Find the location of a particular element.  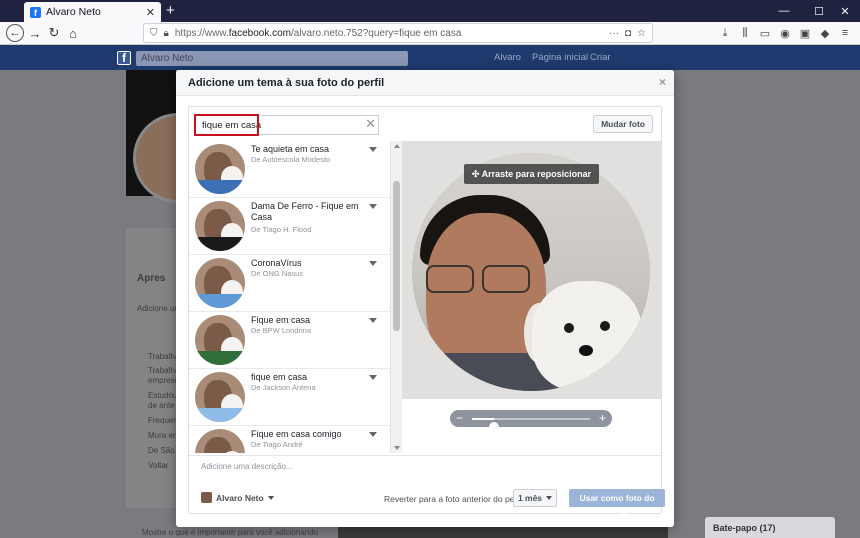

frame-title: CoronaVírus is located at coordinates (276, 263).